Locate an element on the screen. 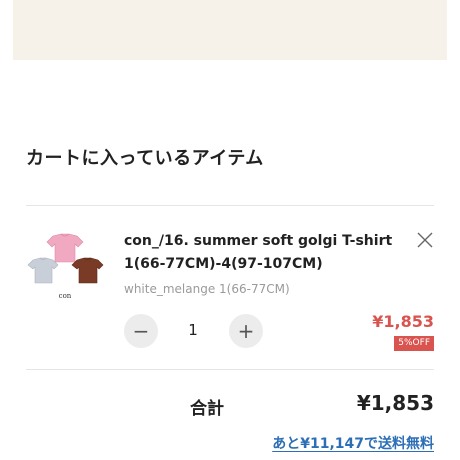  remove-item-button is located at coordinates (425, 240).